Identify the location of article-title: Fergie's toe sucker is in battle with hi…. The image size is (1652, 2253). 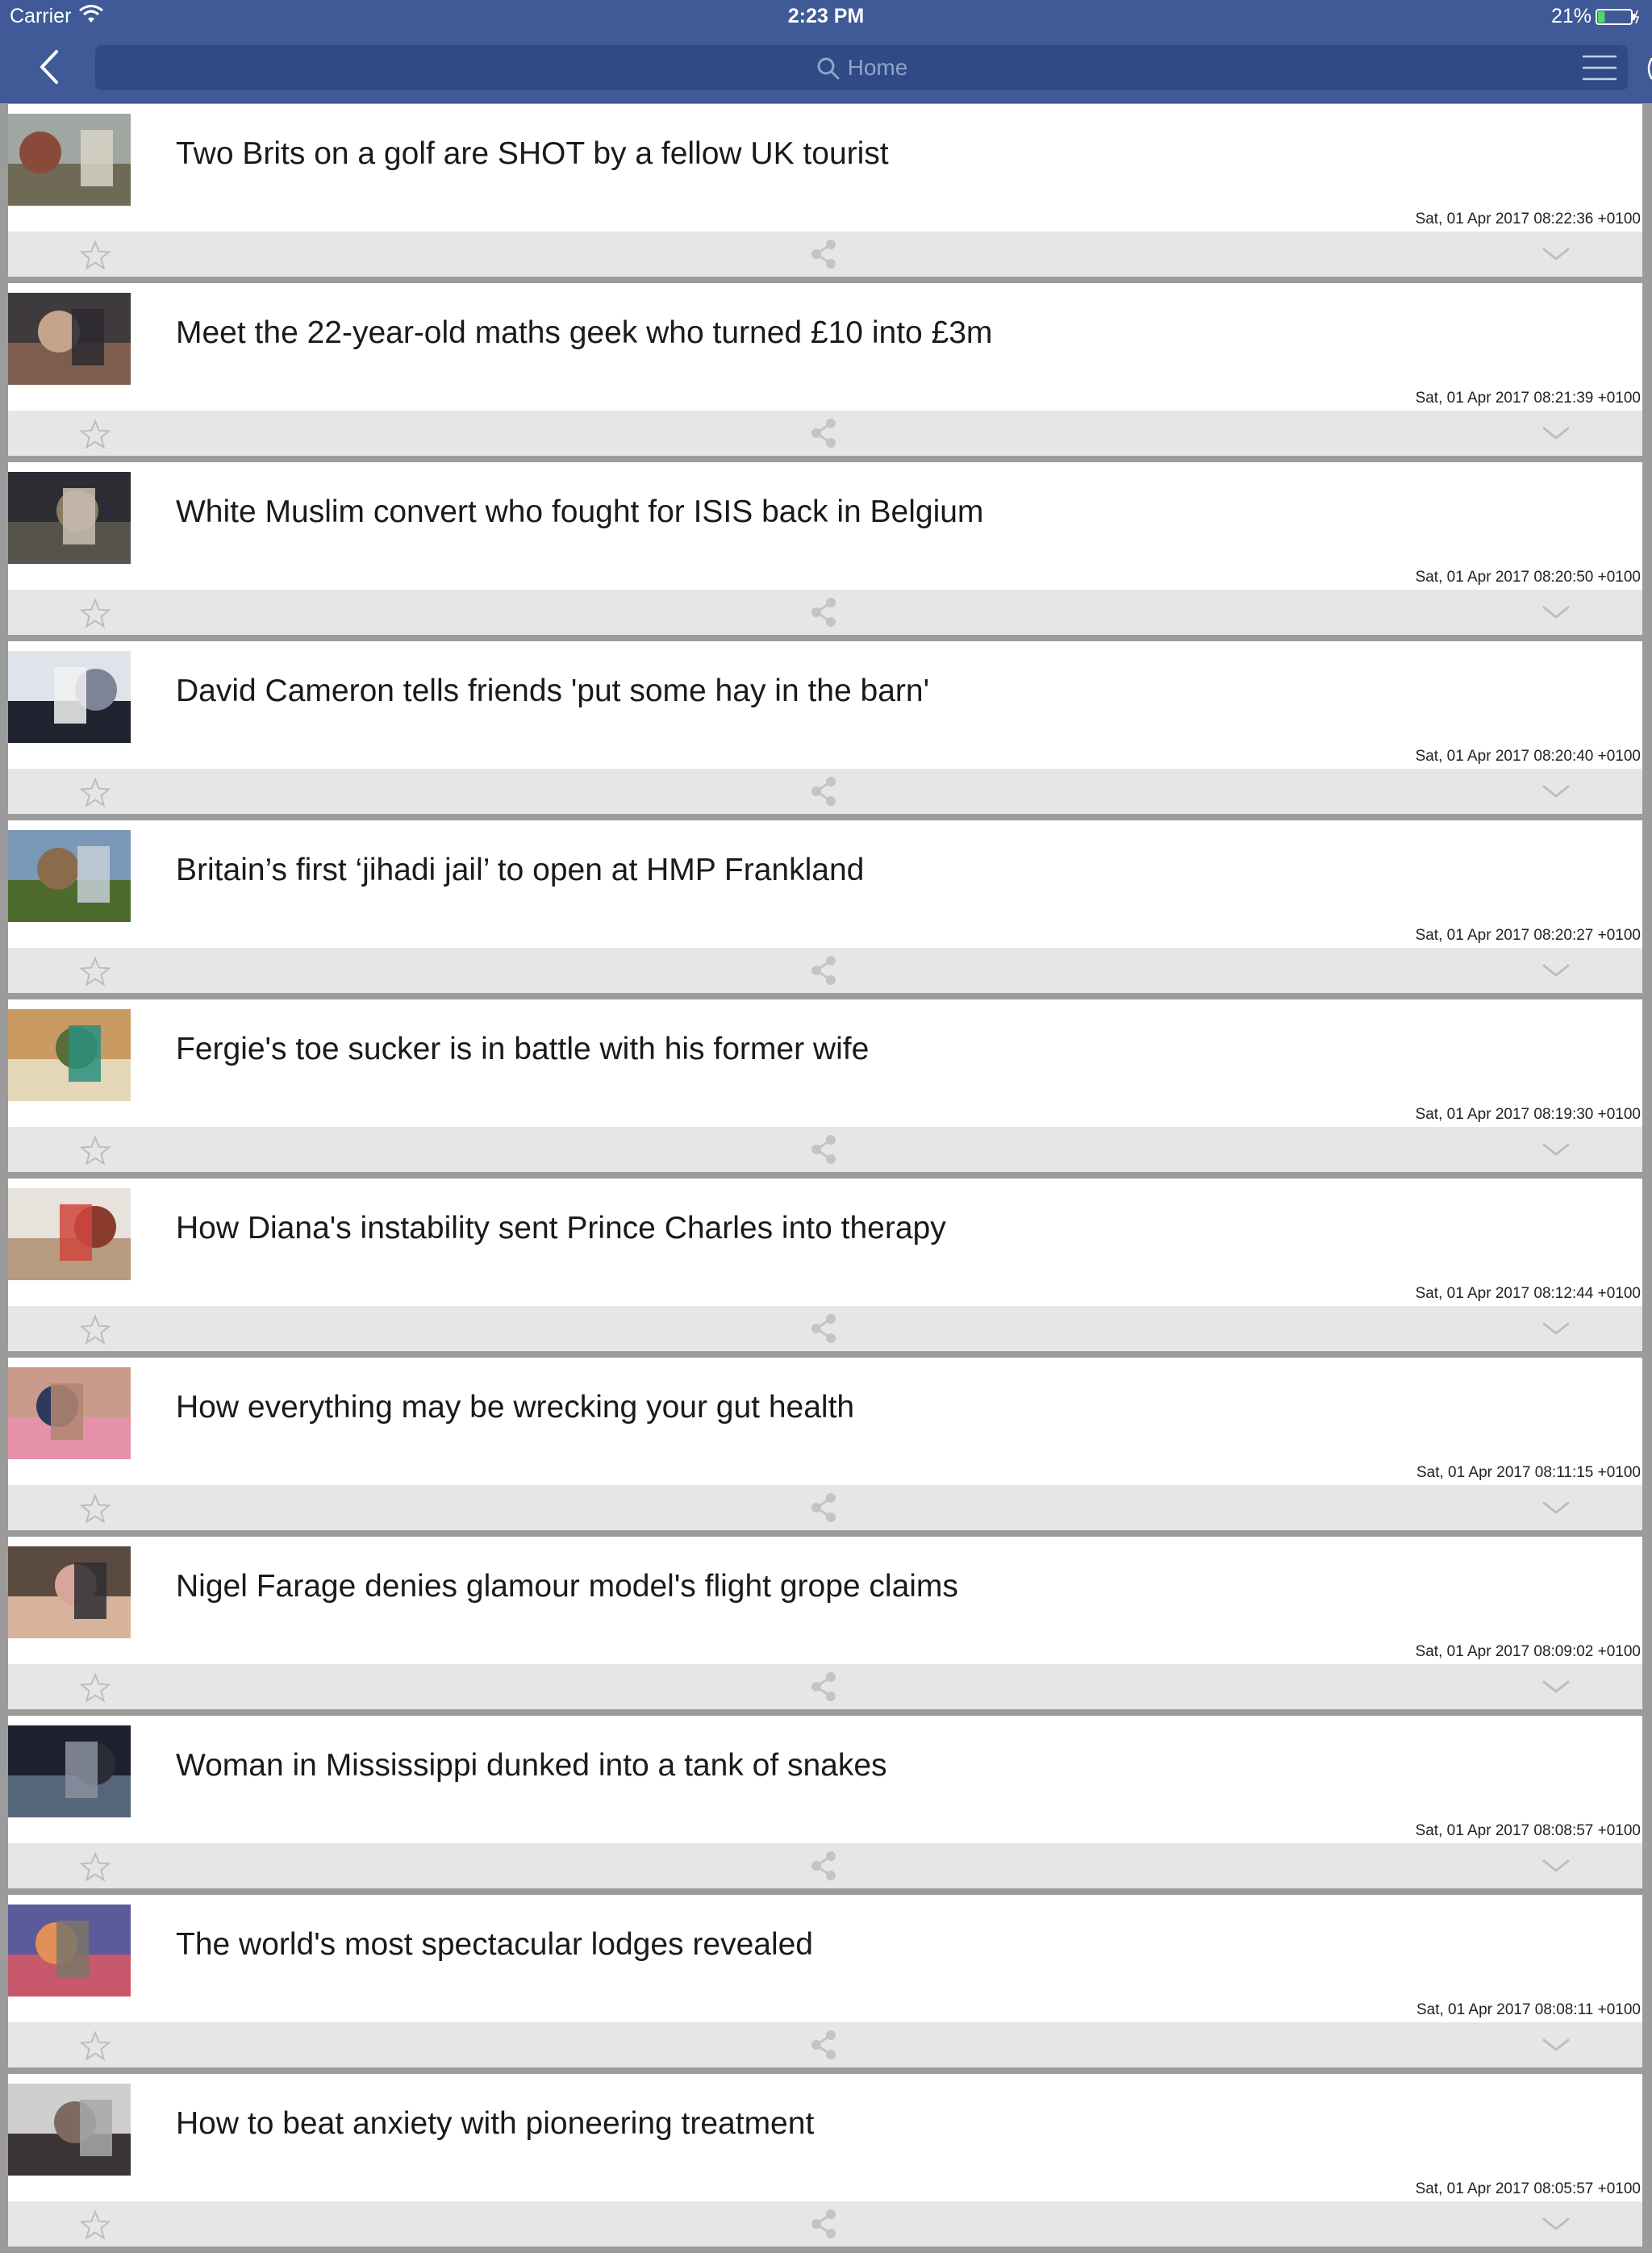
(523, 1049).